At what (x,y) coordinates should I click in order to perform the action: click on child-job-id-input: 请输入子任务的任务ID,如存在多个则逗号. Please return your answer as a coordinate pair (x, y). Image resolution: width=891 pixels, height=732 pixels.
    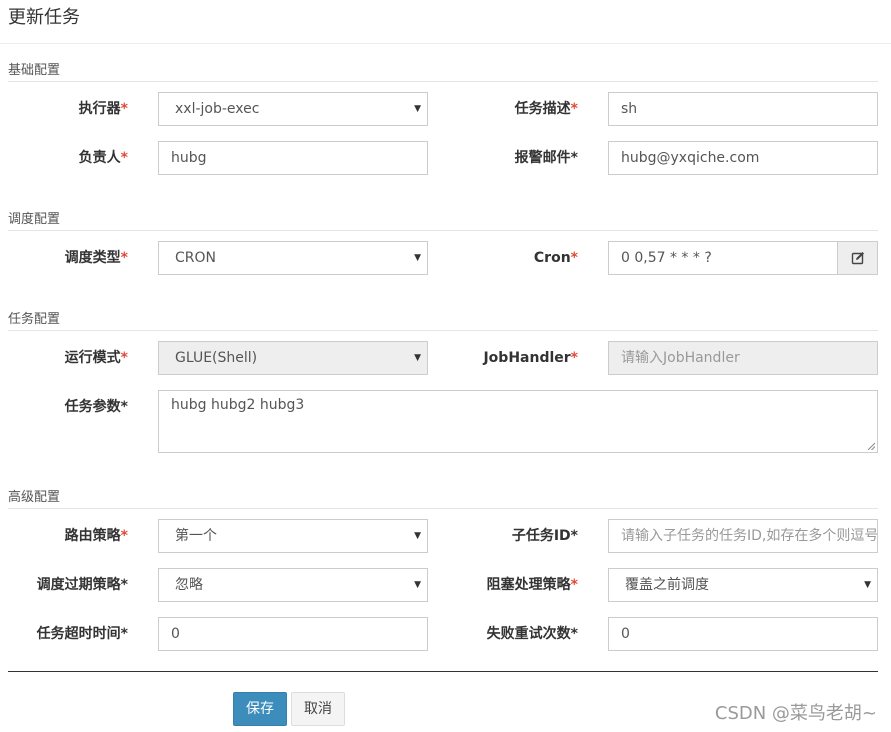
    Looking at the image, I should click on (743, 536).